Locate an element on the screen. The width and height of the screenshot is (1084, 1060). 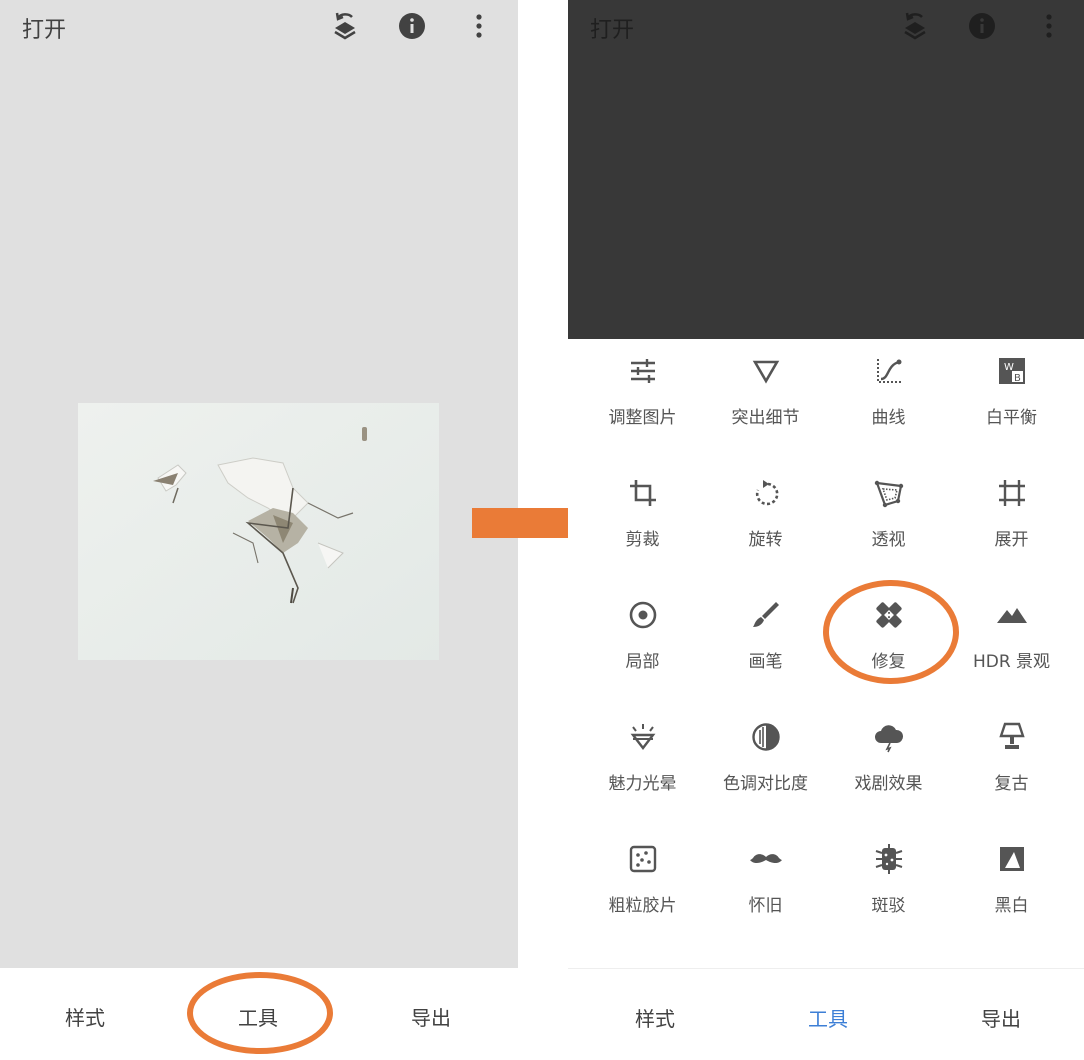
tool-details: 突出细节 is located at coordinates (765, 394).